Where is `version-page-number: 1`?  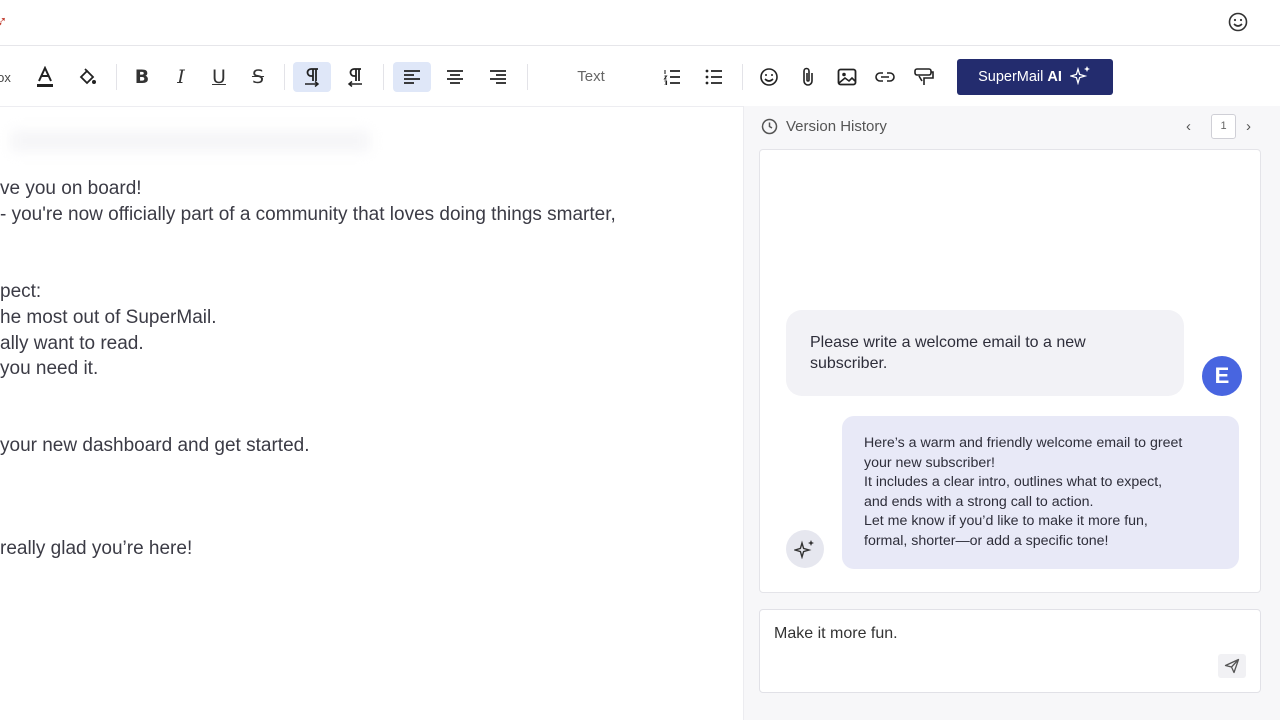 version-page-number: 1 is located at coordinates (1223, 126).